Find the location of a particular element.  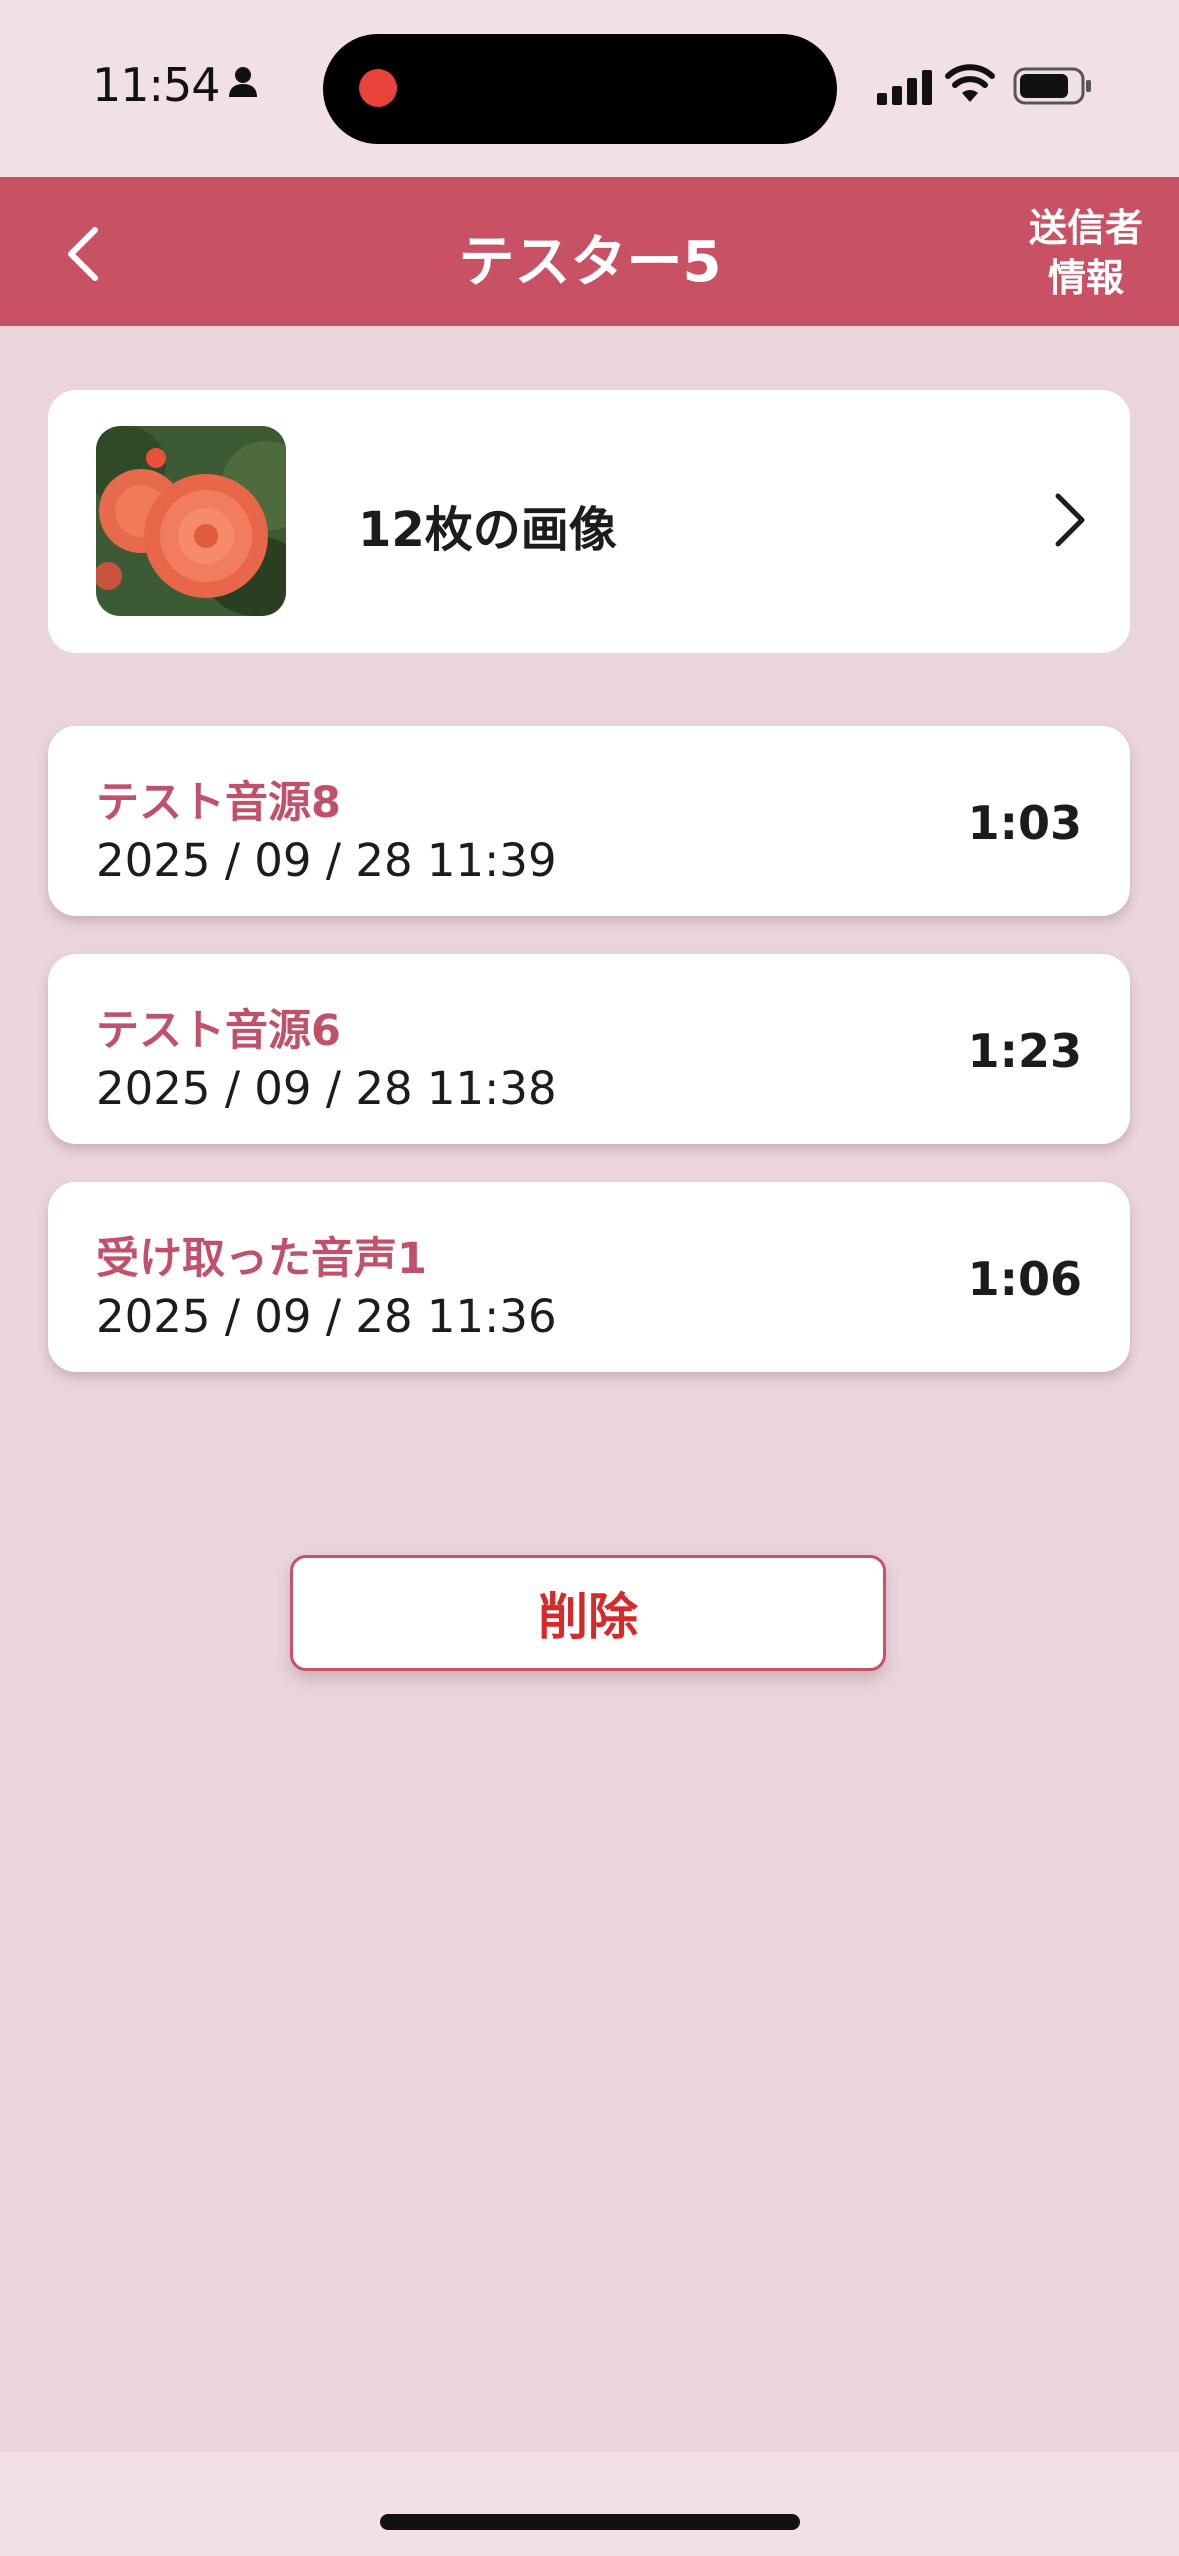

audio-date: 2025 / 09 / 28 11:36 is located at coordinates (326, 1316).